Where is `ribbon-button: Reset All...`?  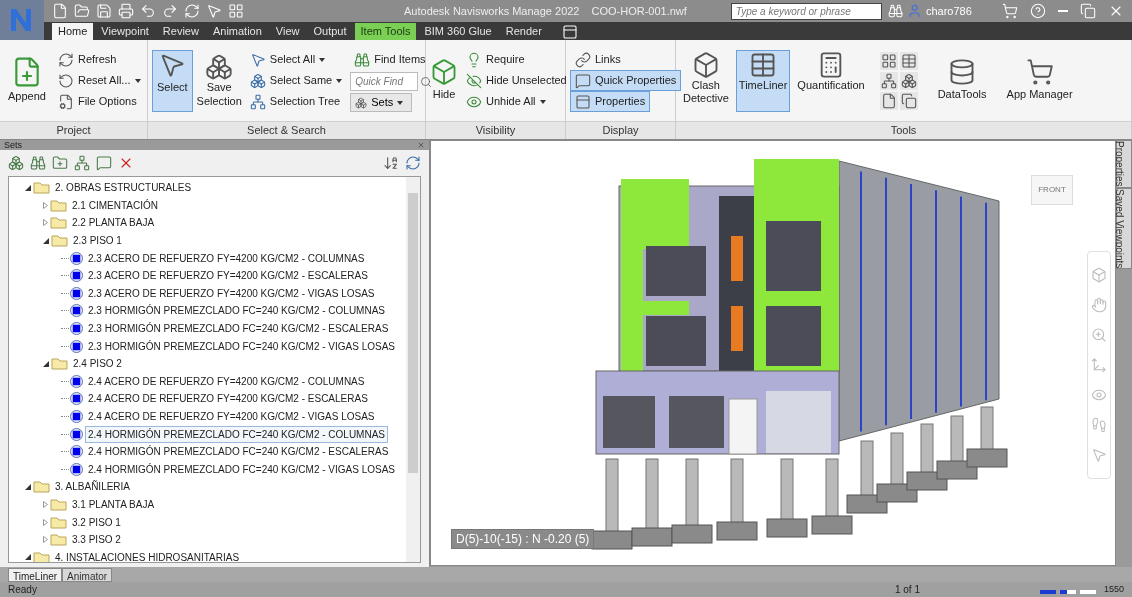
ribbon-button: Reset All... is located at coordinates (99, 80).